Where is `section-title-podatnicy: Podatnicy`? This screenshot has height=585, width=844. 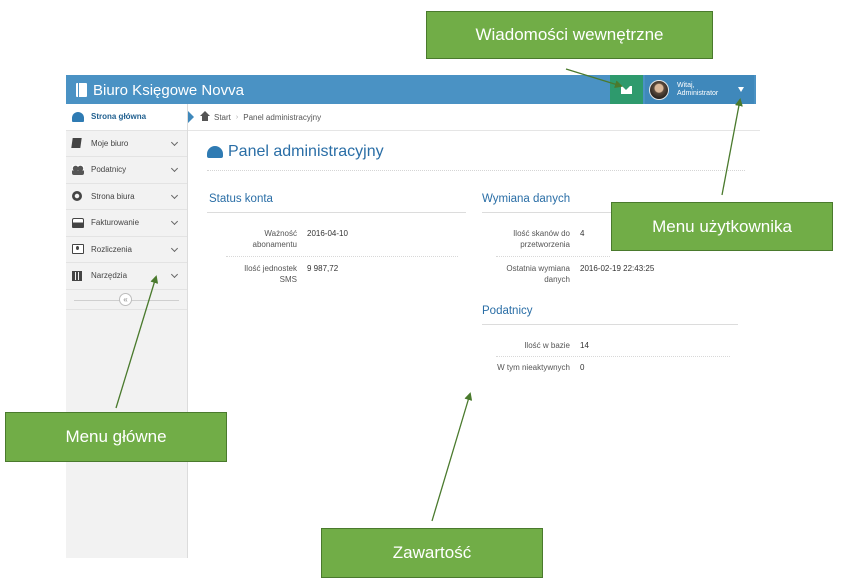 section-title-podatnicy: Podatnicy is located at coordinates (507, 311).